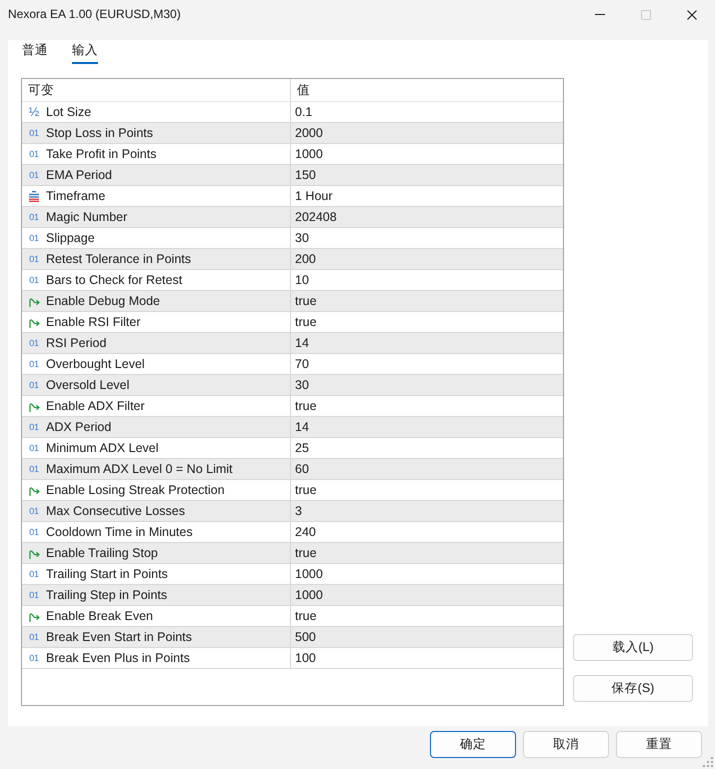  What do you see at coordinates (633, 688) in the screenshot?
I see `save-button: 保存(S)` at bounding box center [633, 688].